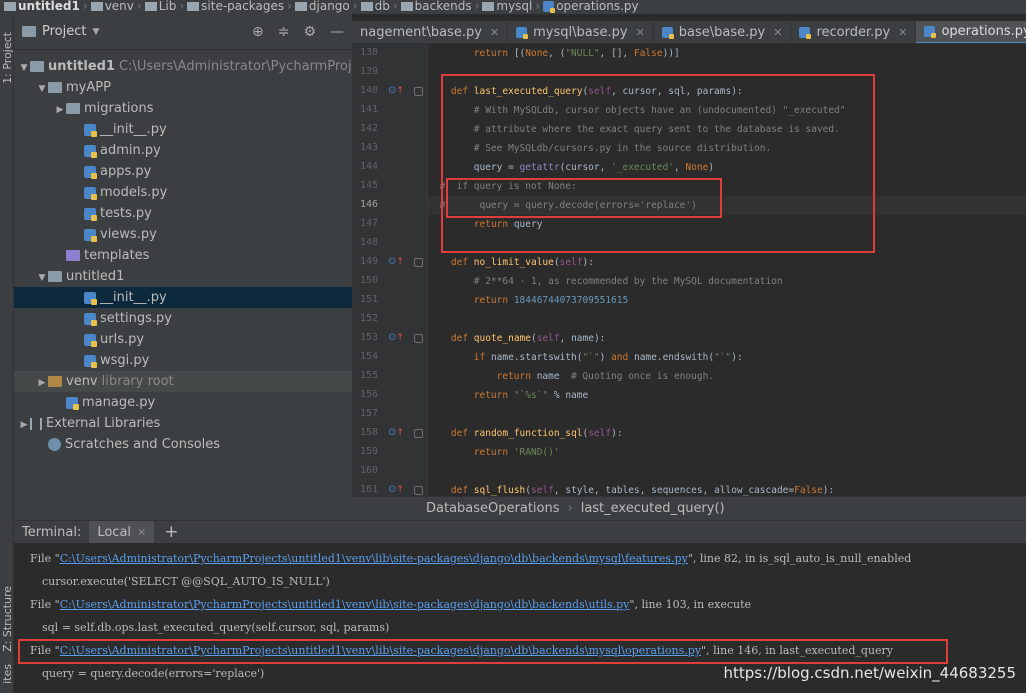  What do you see at coordinates (183, 423) in the screenshot?
I see `tree-item: ▶ External Libraries` at bounding box center [183, 423].